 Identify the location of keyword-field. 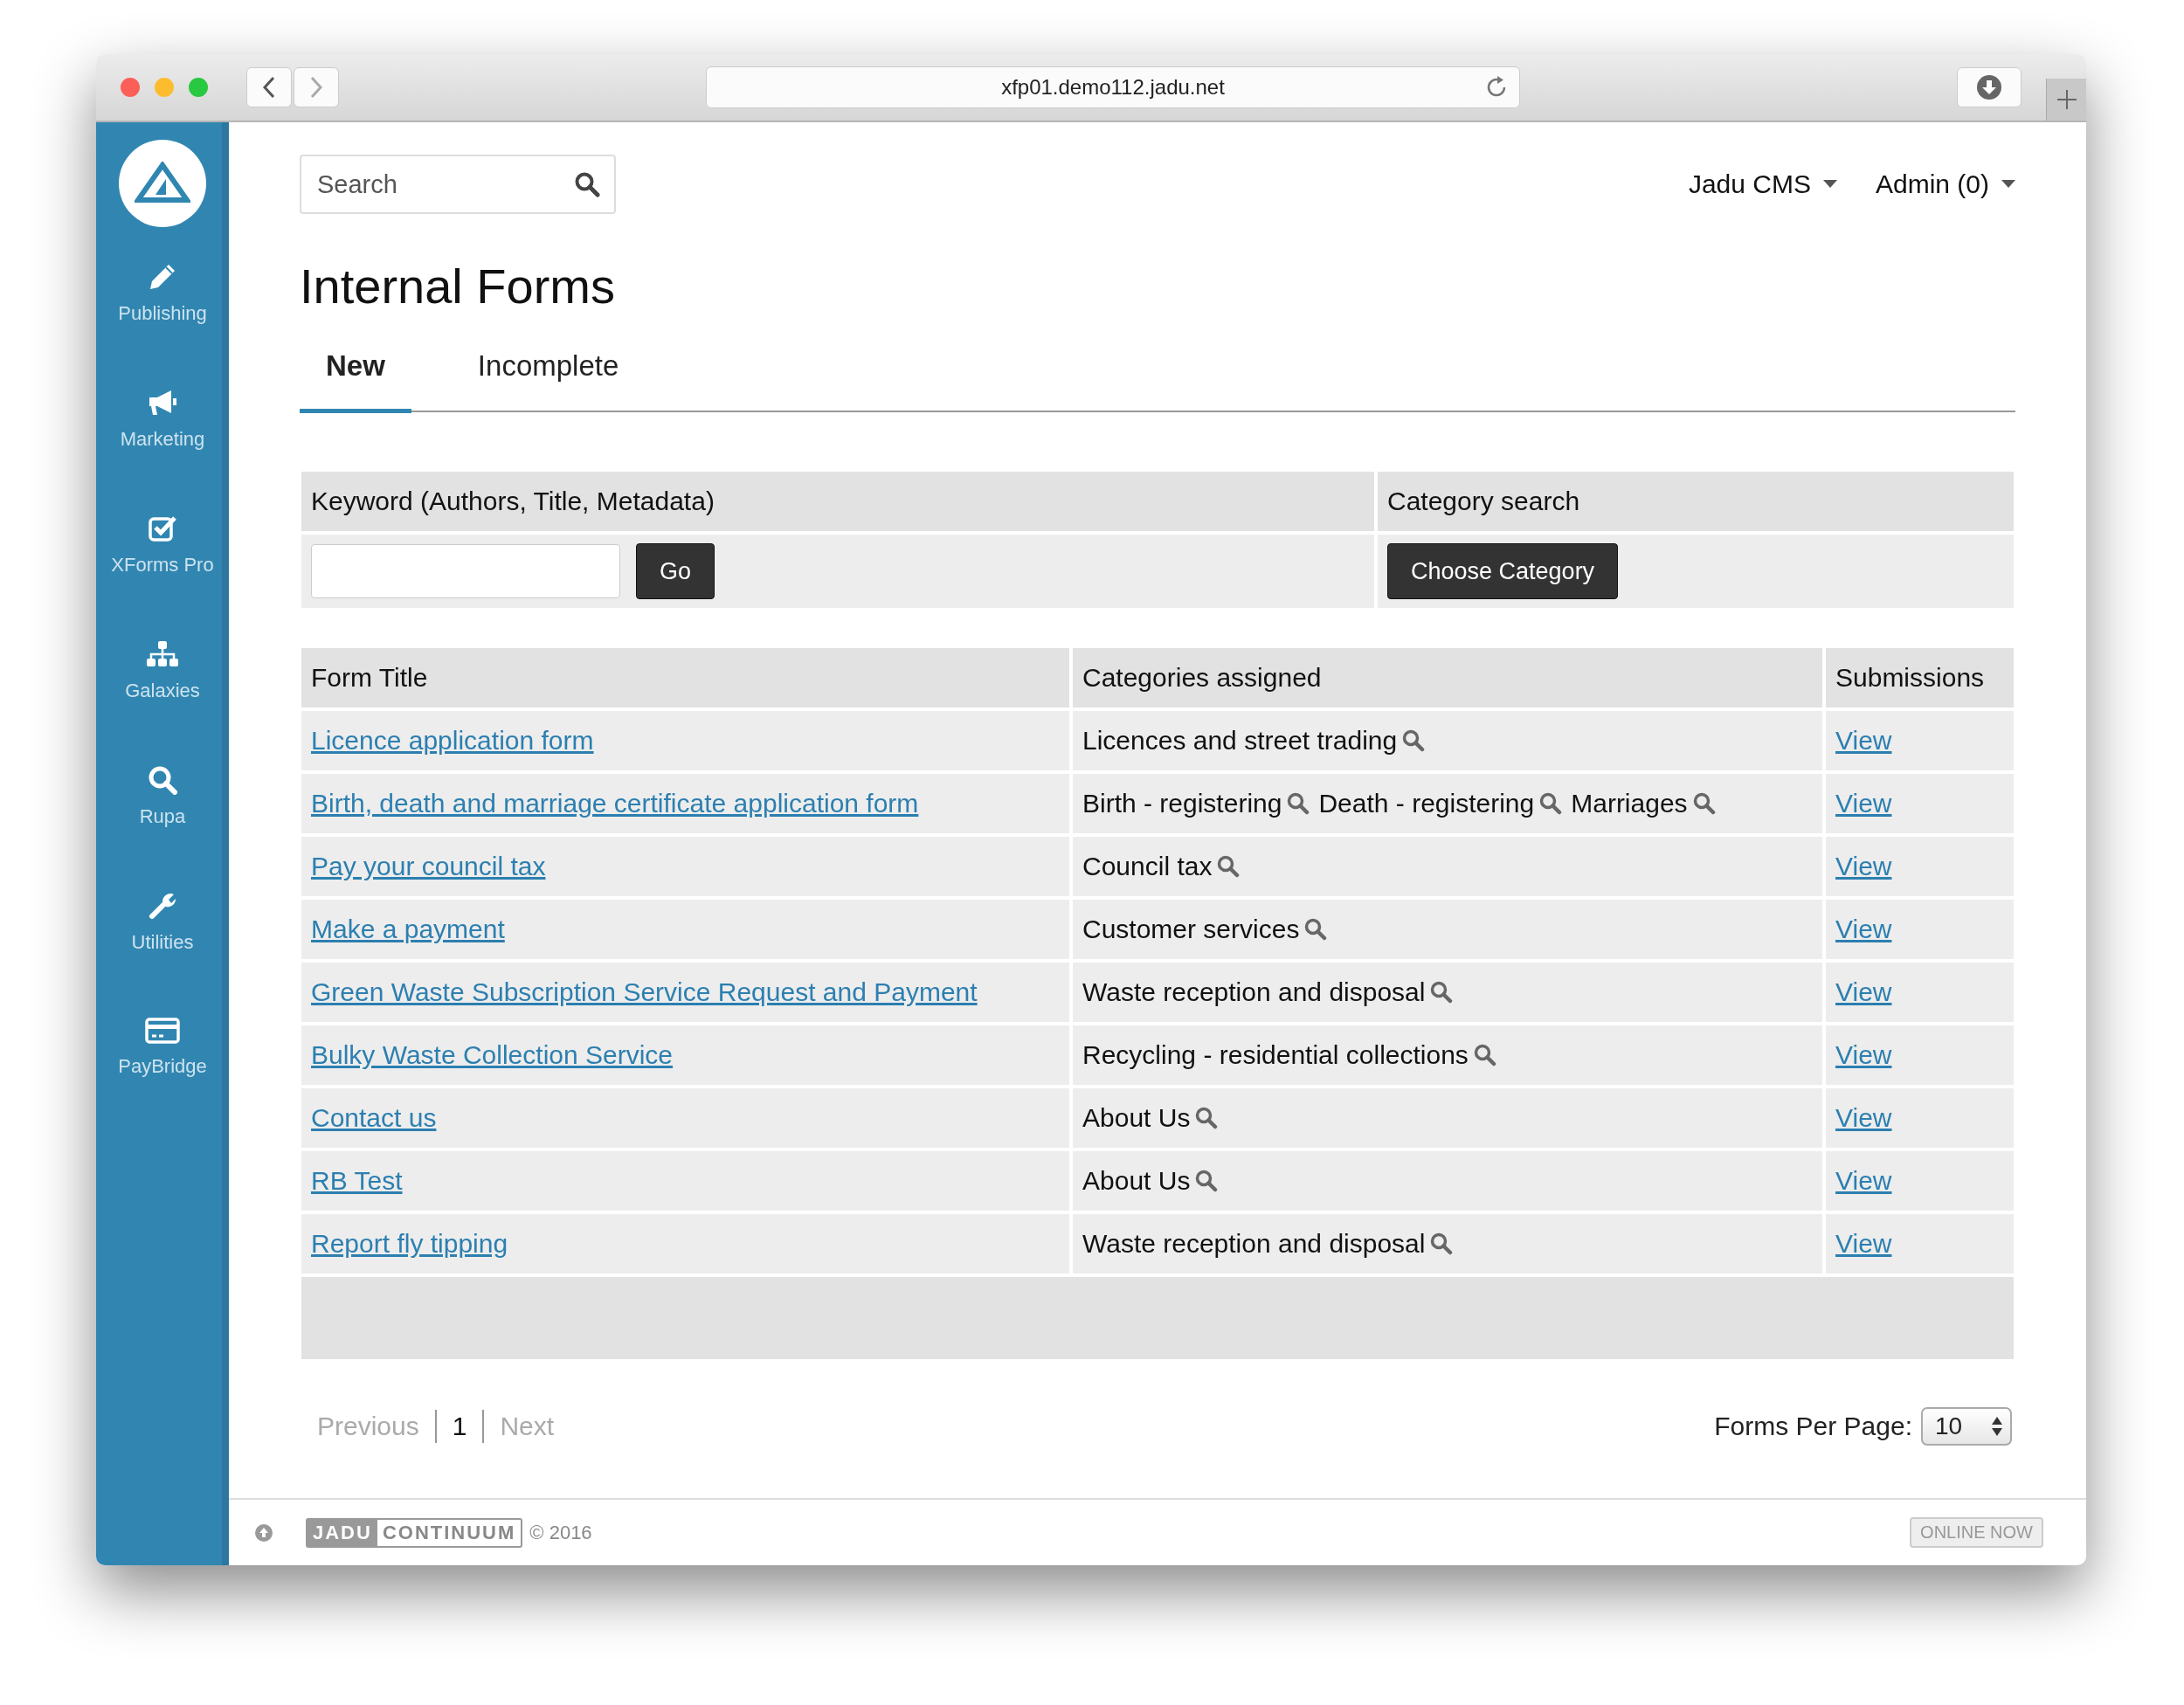
(465, 571).